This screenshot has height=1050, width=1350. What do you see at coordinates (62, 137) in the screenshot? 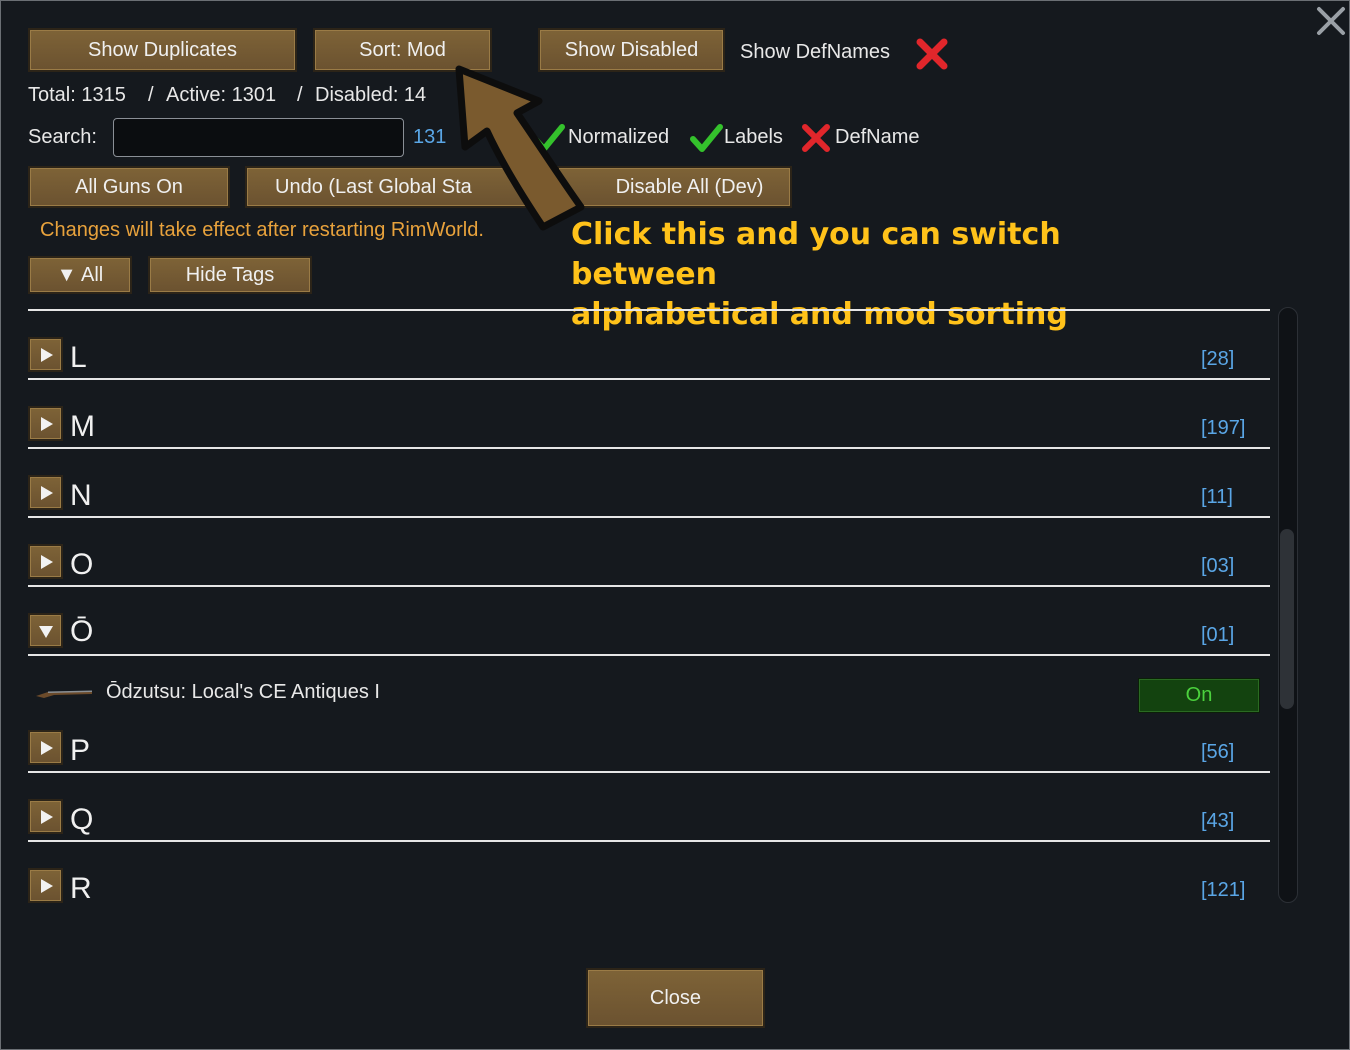
I see `search-label: Search:` at bounding box center [62, 137].